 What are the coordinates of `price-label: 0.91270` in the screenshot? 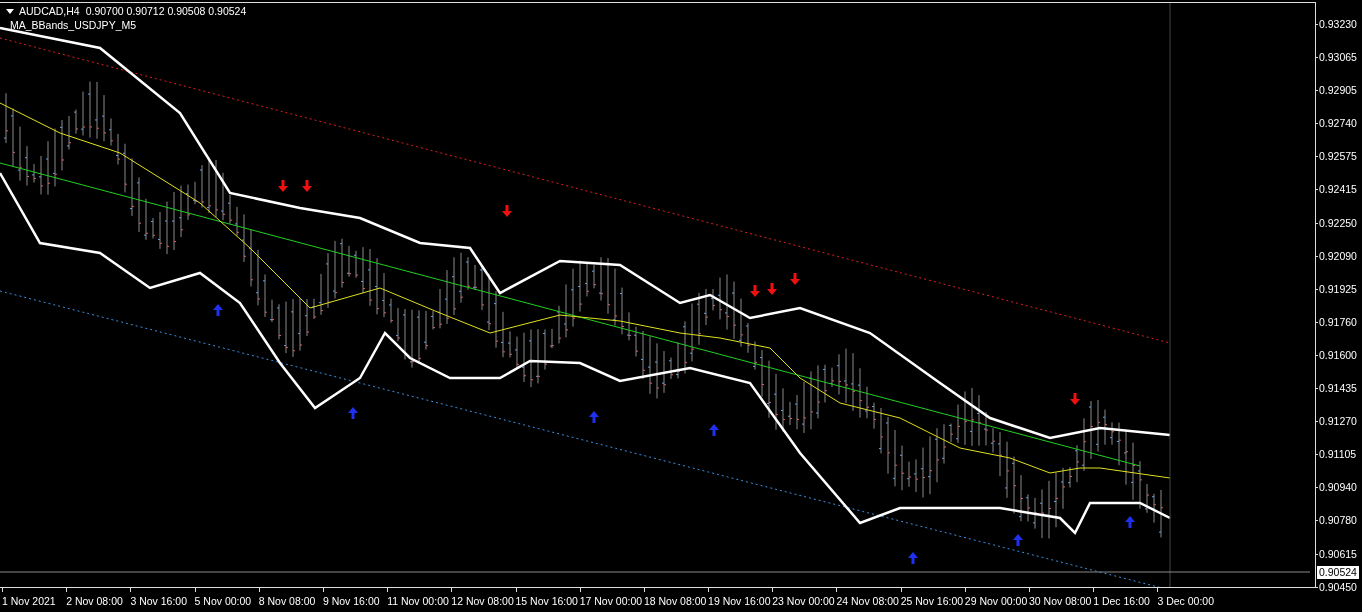 It's located at (1339, 422).